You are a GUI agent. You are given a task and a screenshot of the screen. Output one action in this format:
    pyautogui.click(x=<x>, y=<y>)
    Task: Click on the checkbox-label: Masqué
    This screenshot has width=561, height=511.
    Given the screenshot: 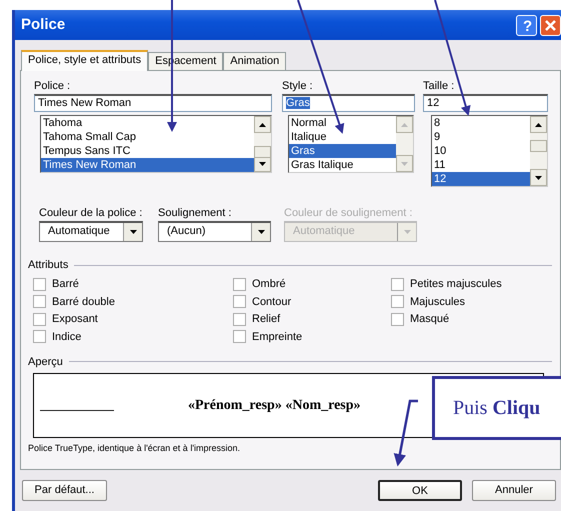 What is the action you would take?
    pyautogui.click(x=430, y=319)
    